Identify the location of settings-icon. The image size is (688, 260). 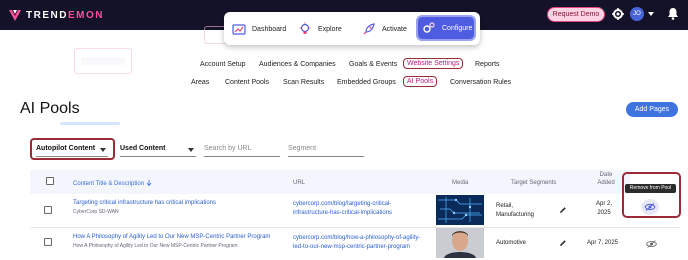
(618, 14).